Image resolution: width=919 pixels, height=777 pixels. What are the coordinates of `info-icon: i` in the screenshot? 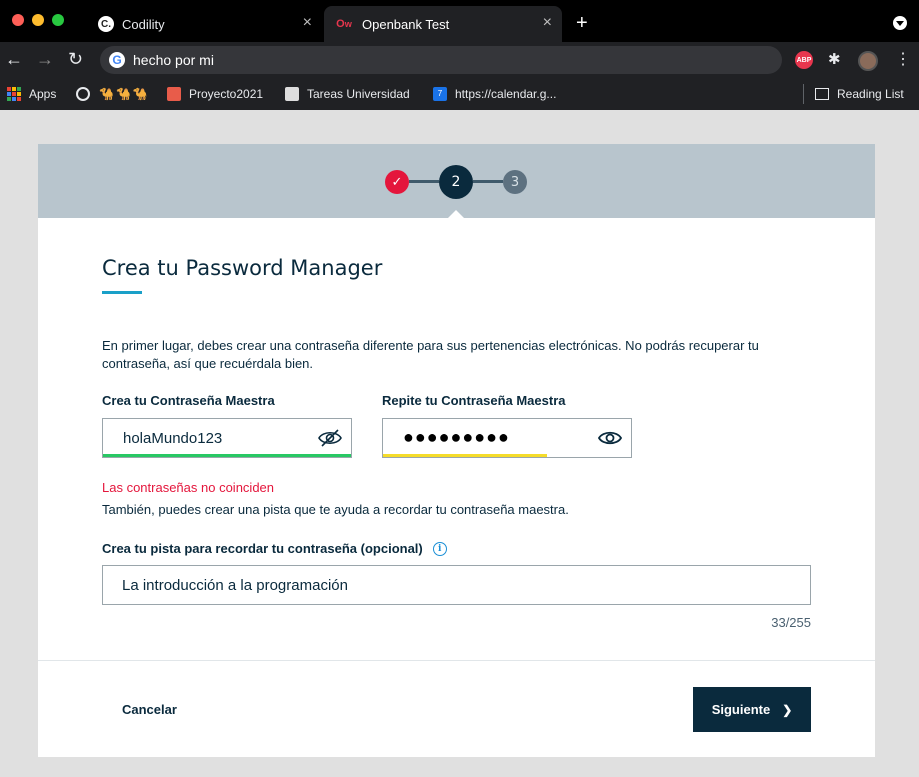 It's located at (439, 548).